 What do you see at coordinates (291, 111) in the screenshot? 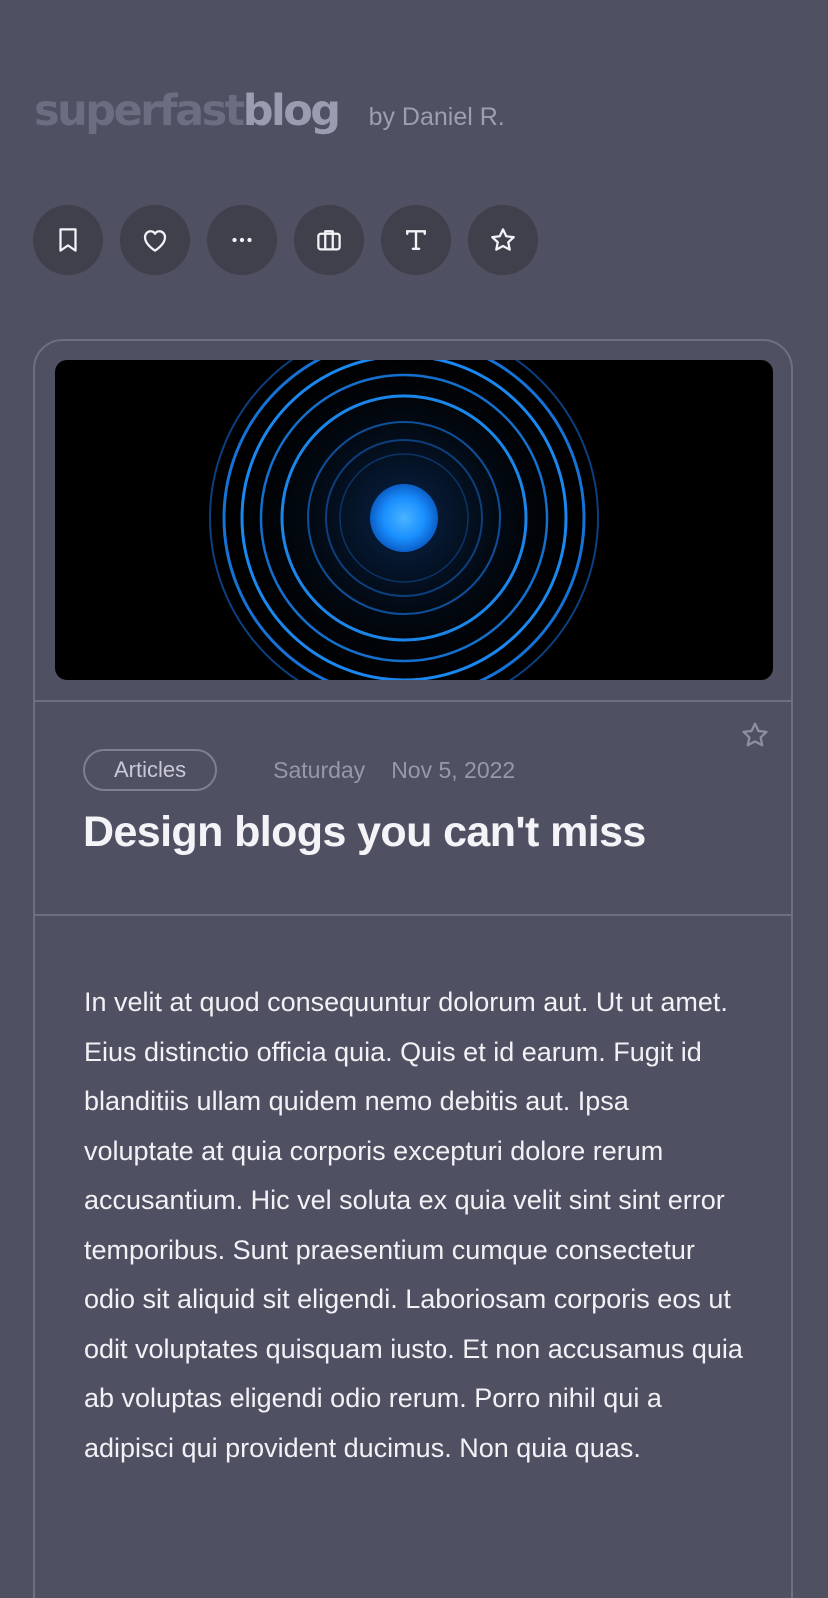
I see `logo-text-part2: blog` at bounding box center [291, 111].